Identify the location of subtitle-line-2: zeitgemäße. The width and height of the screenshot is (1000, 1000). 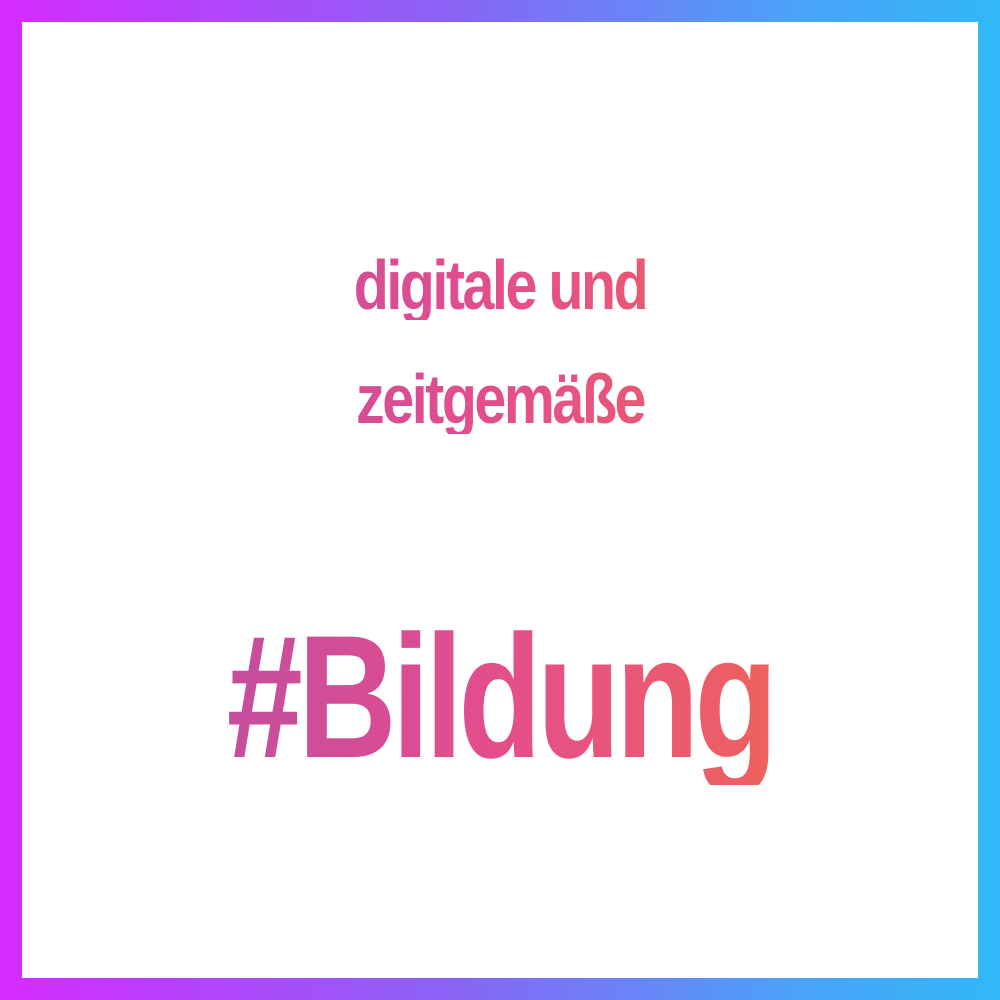
(500, 399).